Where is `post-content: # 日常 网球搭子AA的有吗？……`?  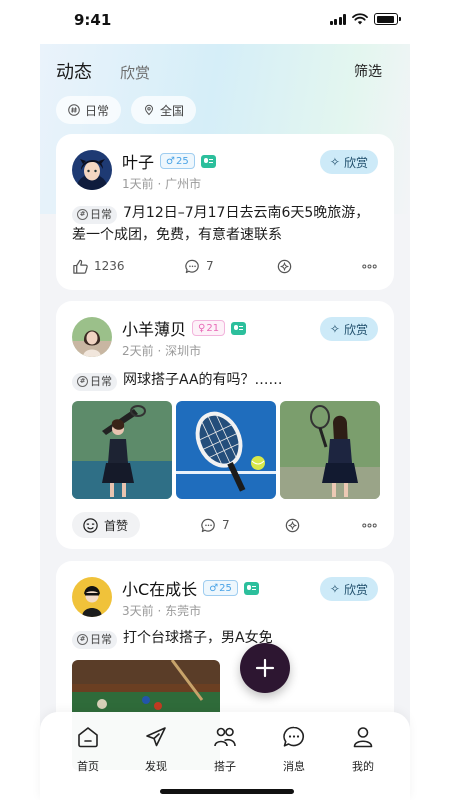
post-content: # 日常 网球搭子AA的有吗？…… is located at coordinates (225, 380).